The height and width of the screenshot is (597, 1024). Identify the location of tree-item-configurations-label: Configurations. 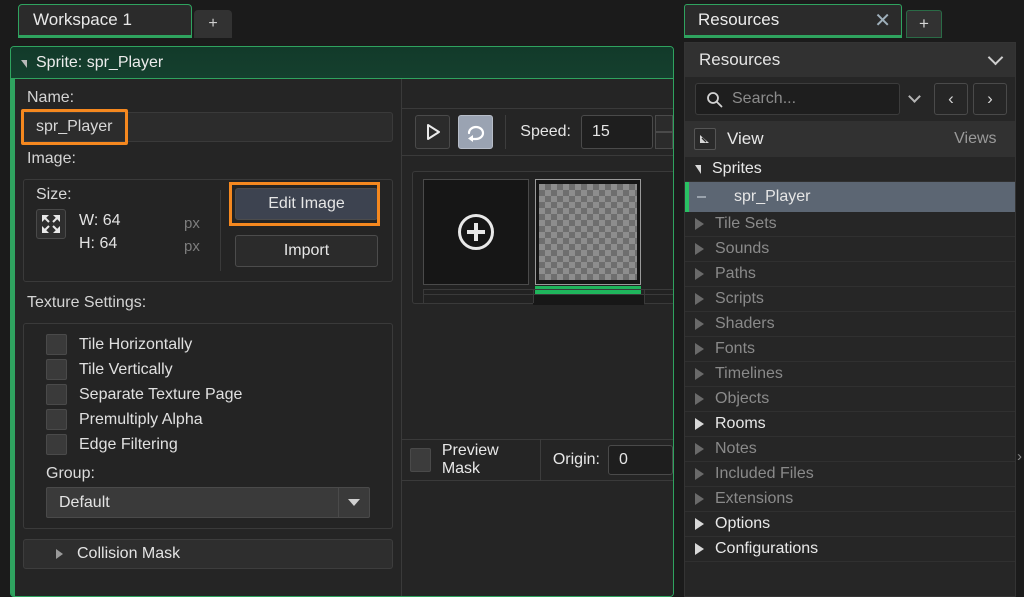
(767, 548).